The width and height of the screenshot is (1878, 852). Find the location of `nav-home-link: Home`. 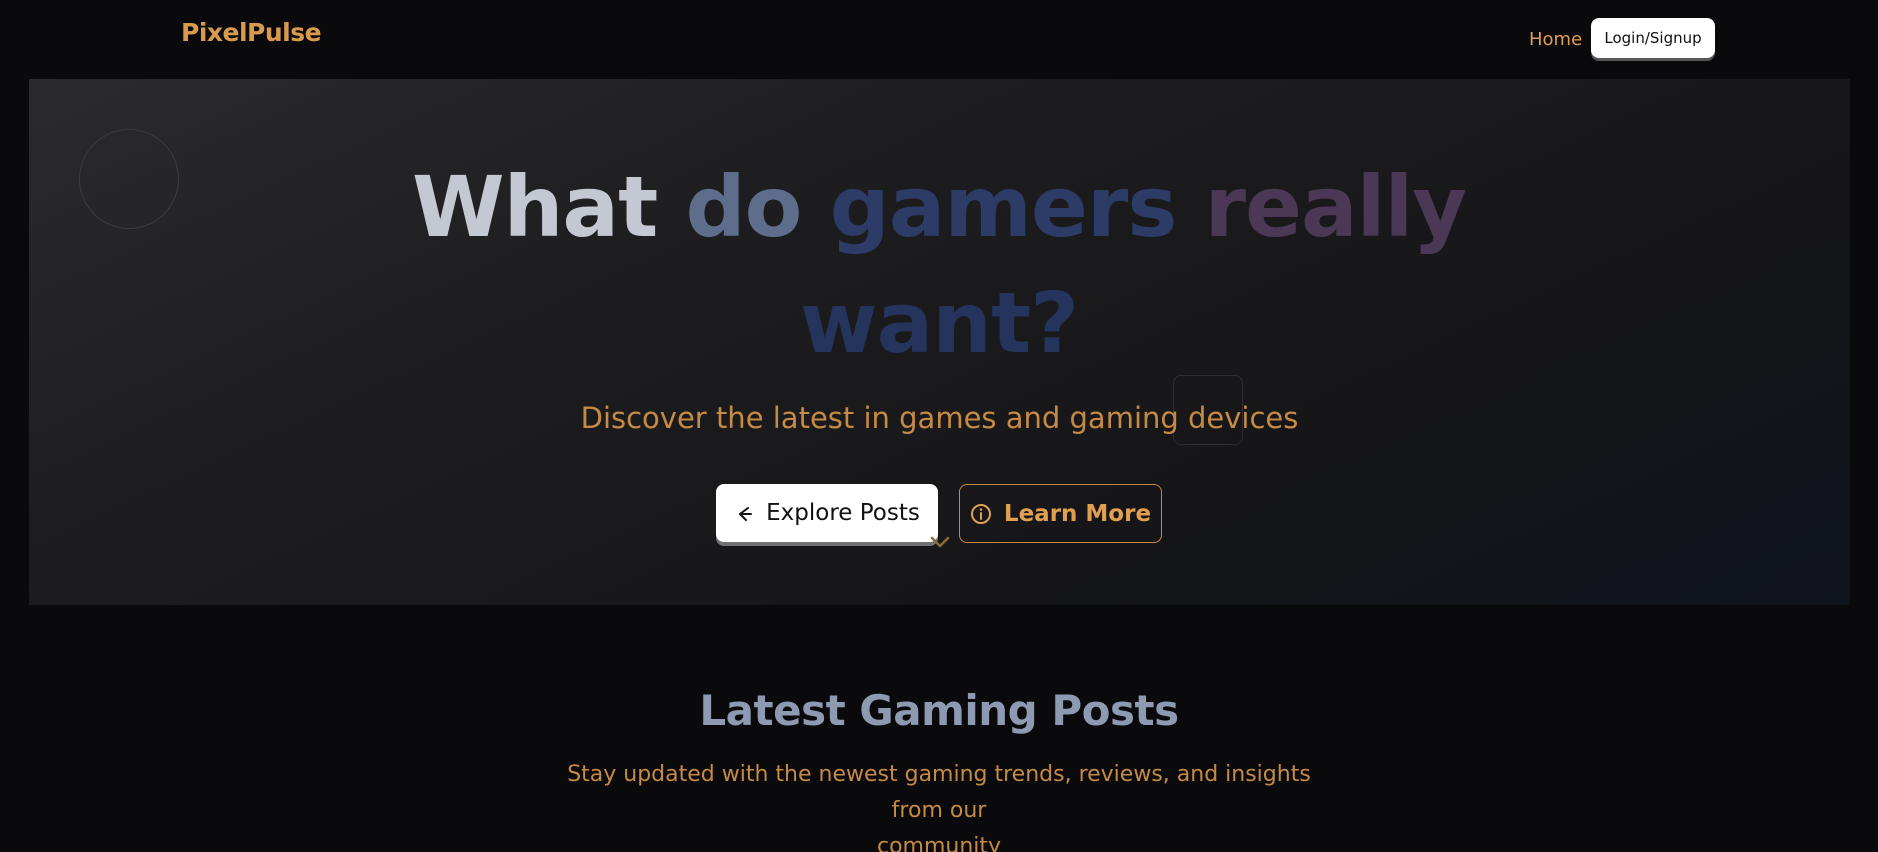

nav-home-link: Home is located at coordinates (1555, 39).